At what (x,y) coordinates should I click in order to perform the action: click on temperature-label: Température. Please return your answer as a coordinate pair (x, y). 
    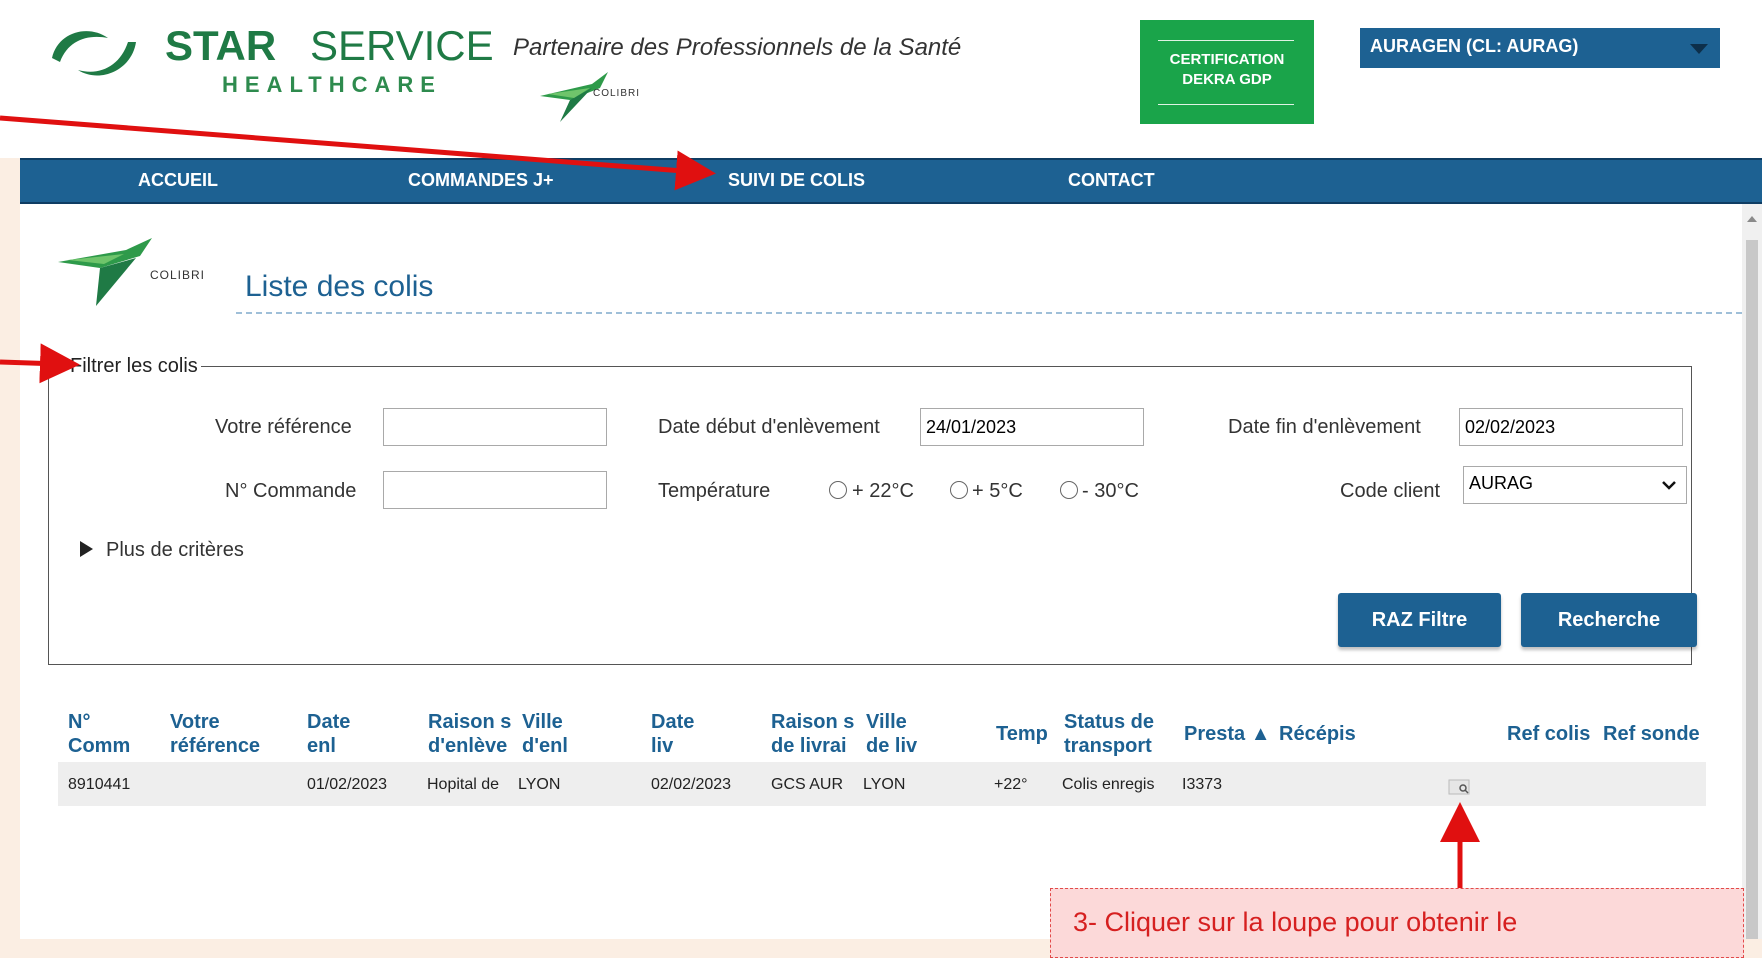
    Looking at the image, I should click on (714, 491).